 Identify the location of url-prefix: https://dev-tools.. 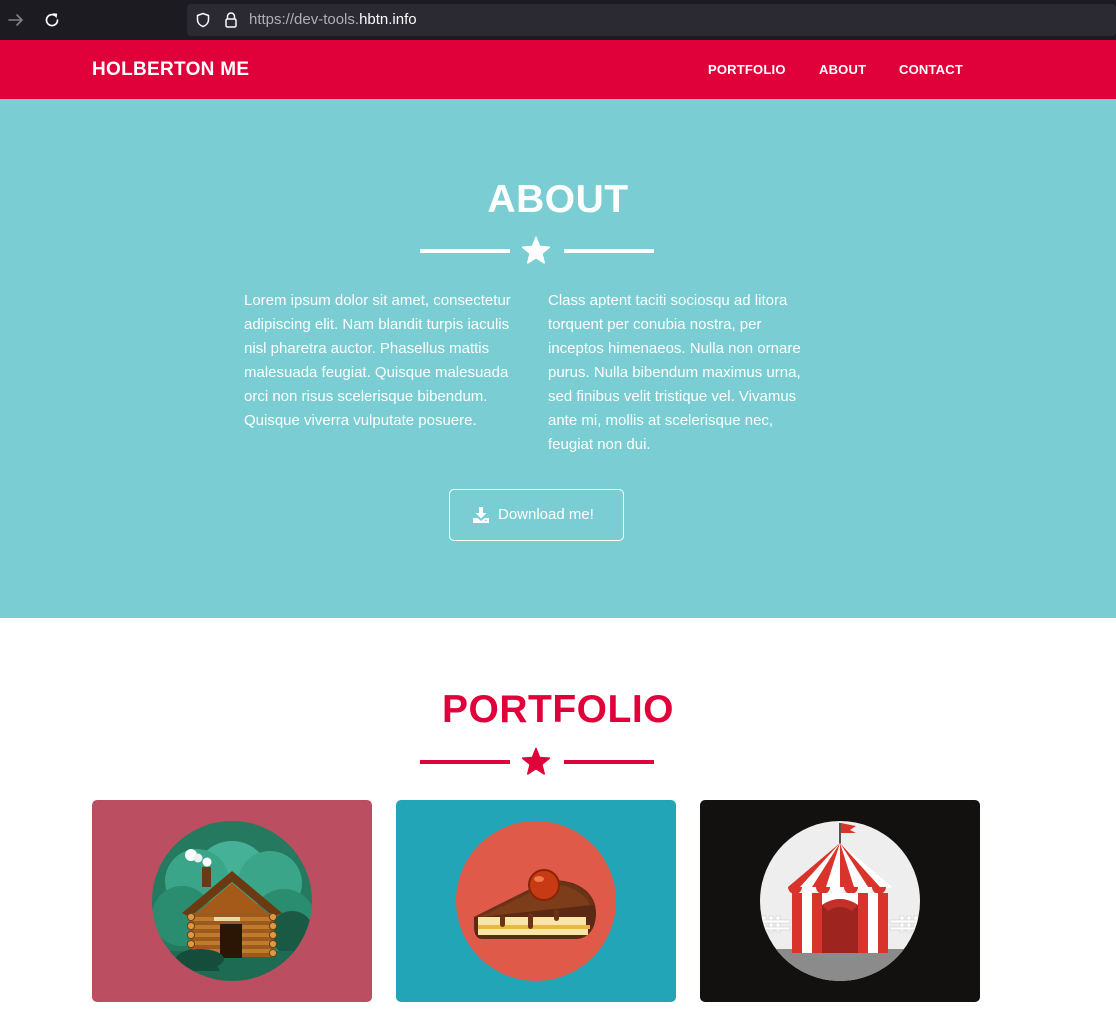
(304, 19).